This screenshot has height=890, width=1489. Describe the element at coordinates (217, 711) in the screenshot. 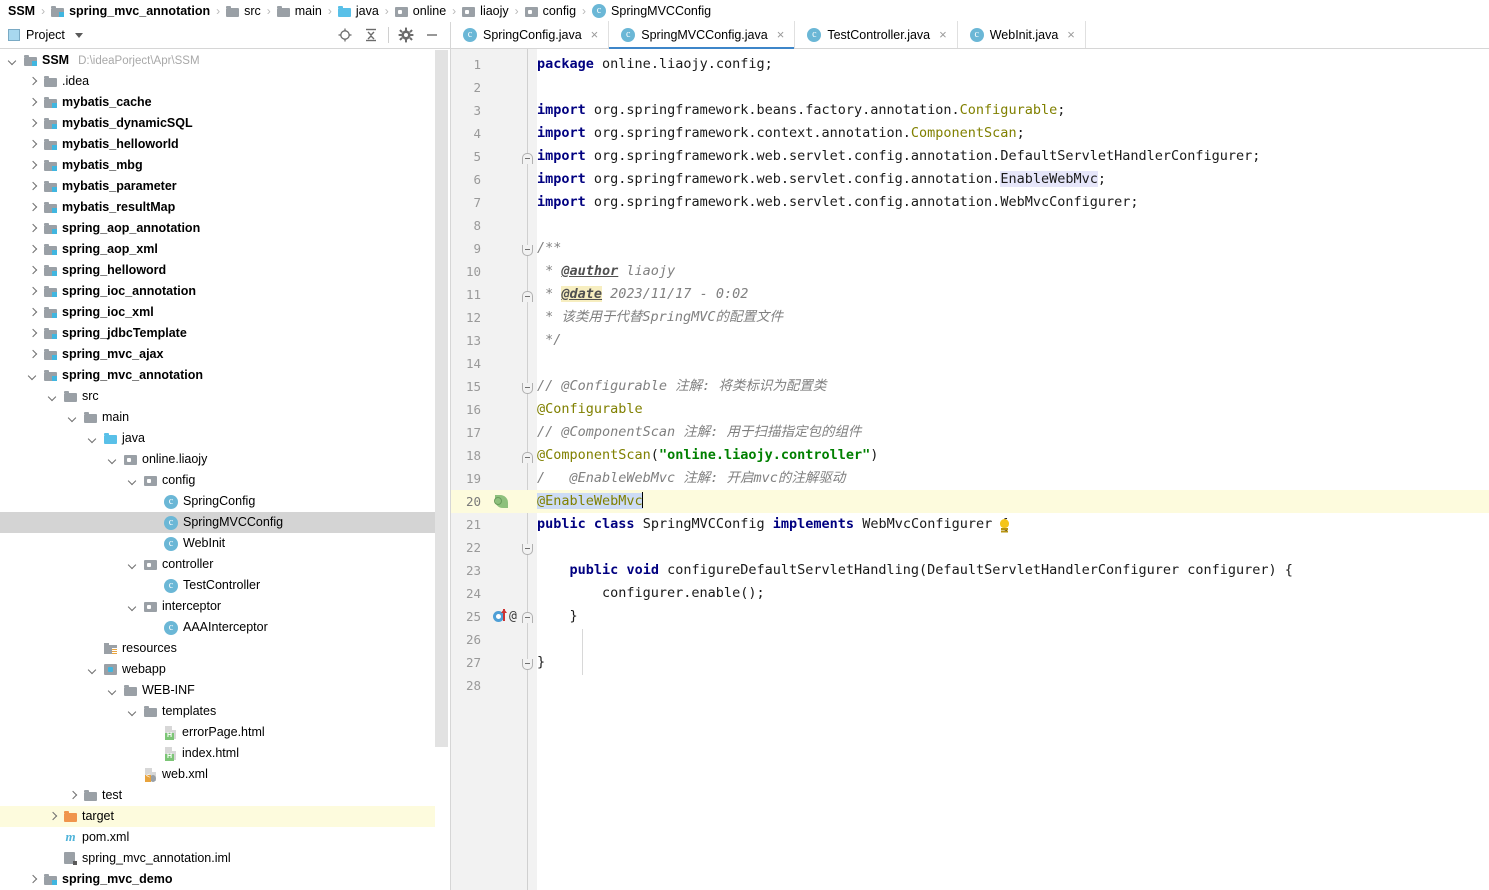

I see `tree-node-templates: templates` at that location.